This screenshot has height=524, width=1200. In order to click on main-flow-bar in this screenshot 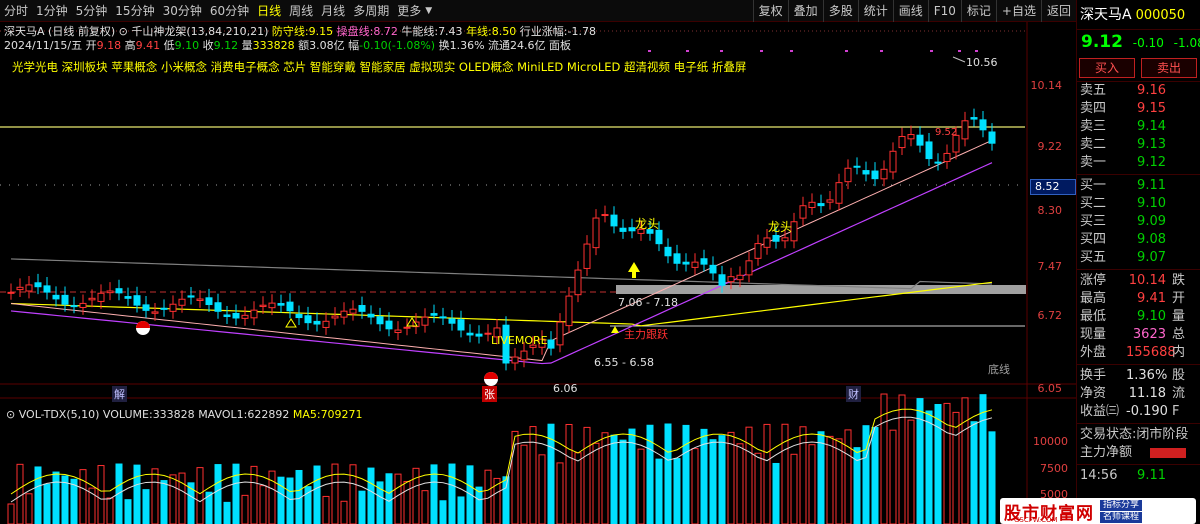, I will do `click(1168, 453)`.